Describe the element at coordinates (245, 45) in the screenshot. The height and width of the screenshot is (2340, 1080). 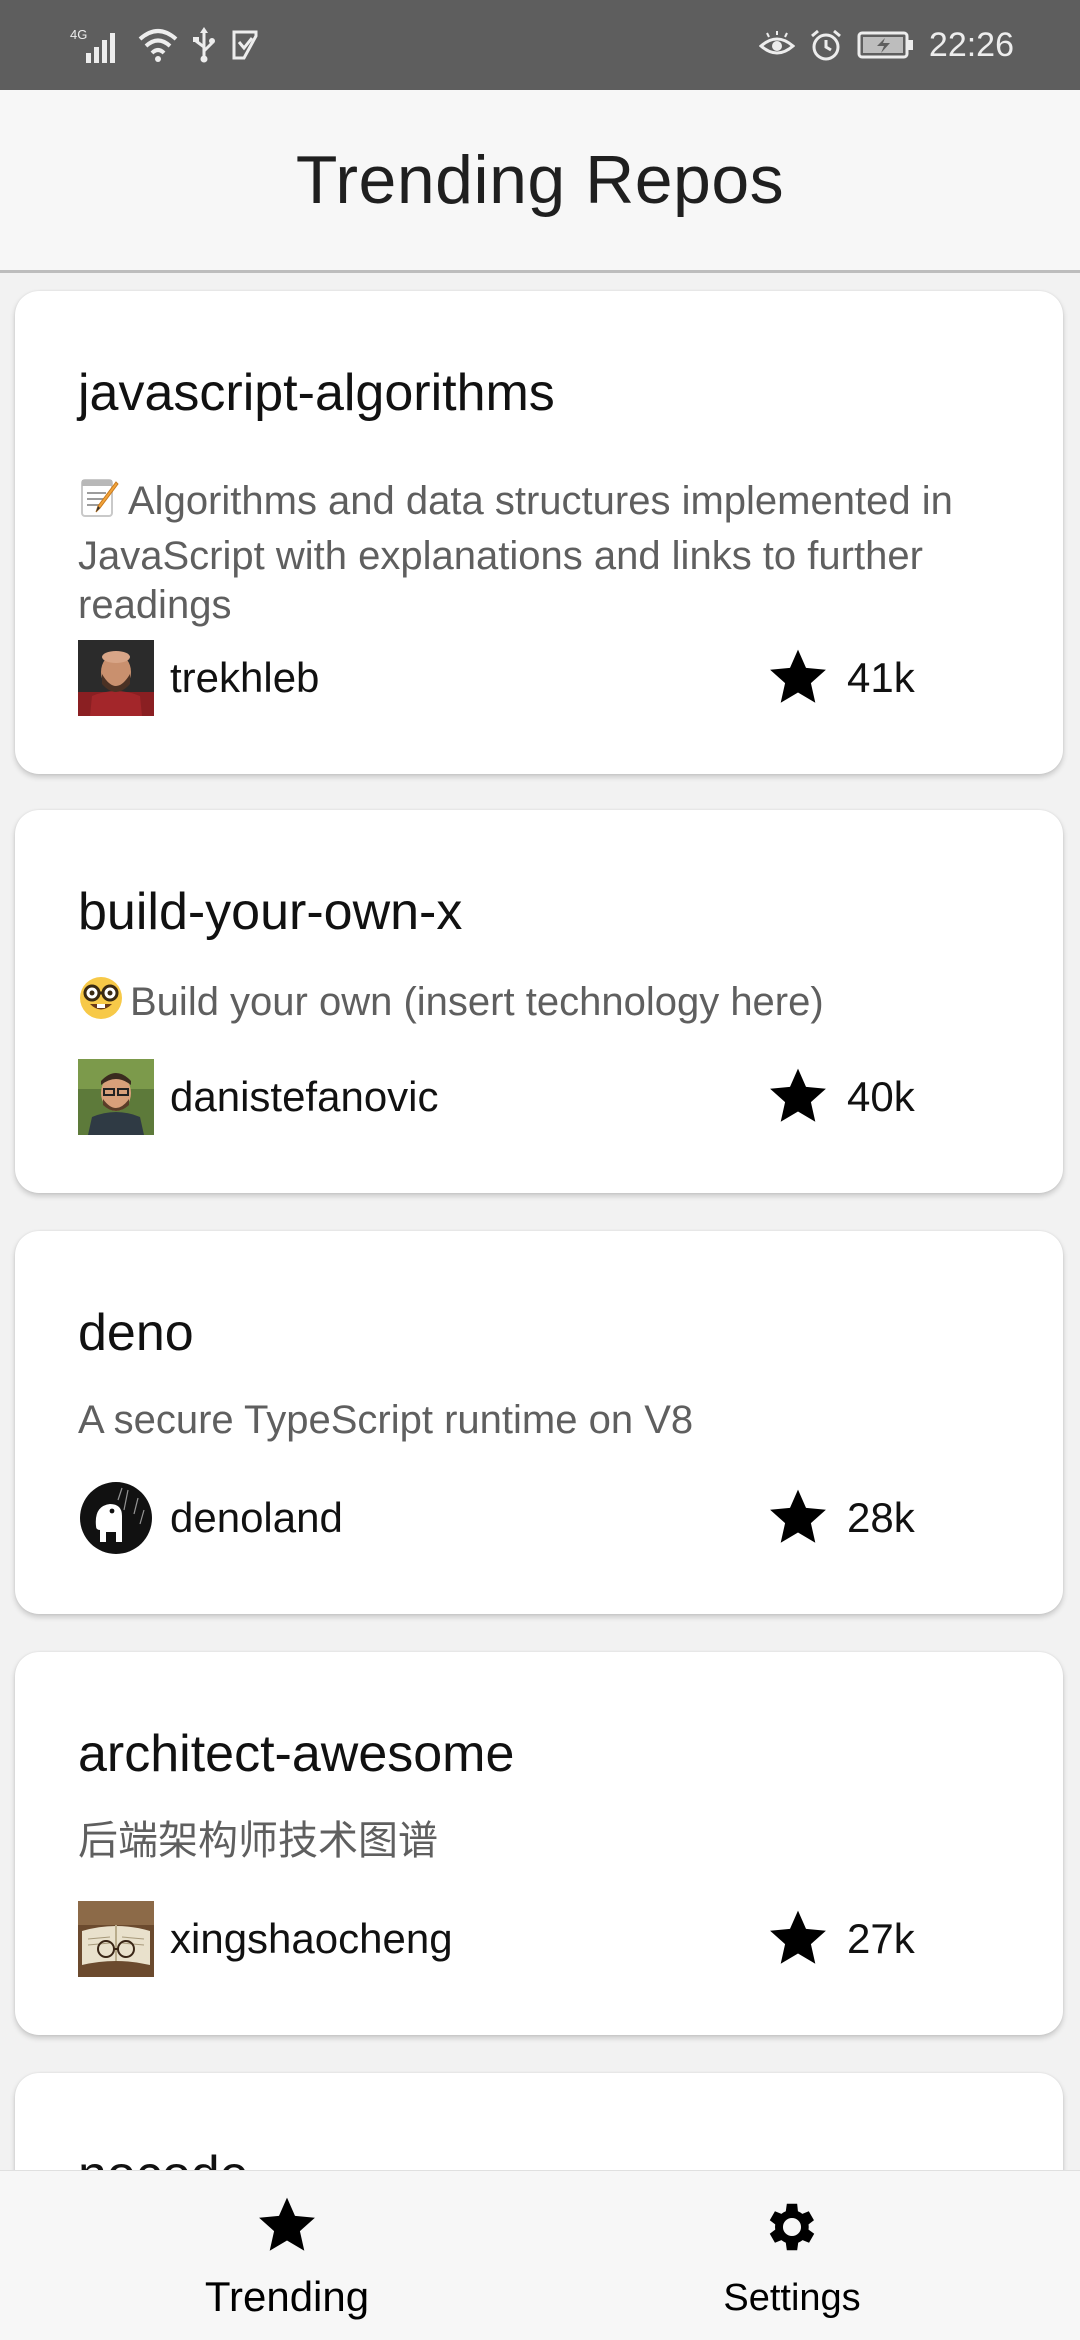
I see `download-notification-icon` at that location.